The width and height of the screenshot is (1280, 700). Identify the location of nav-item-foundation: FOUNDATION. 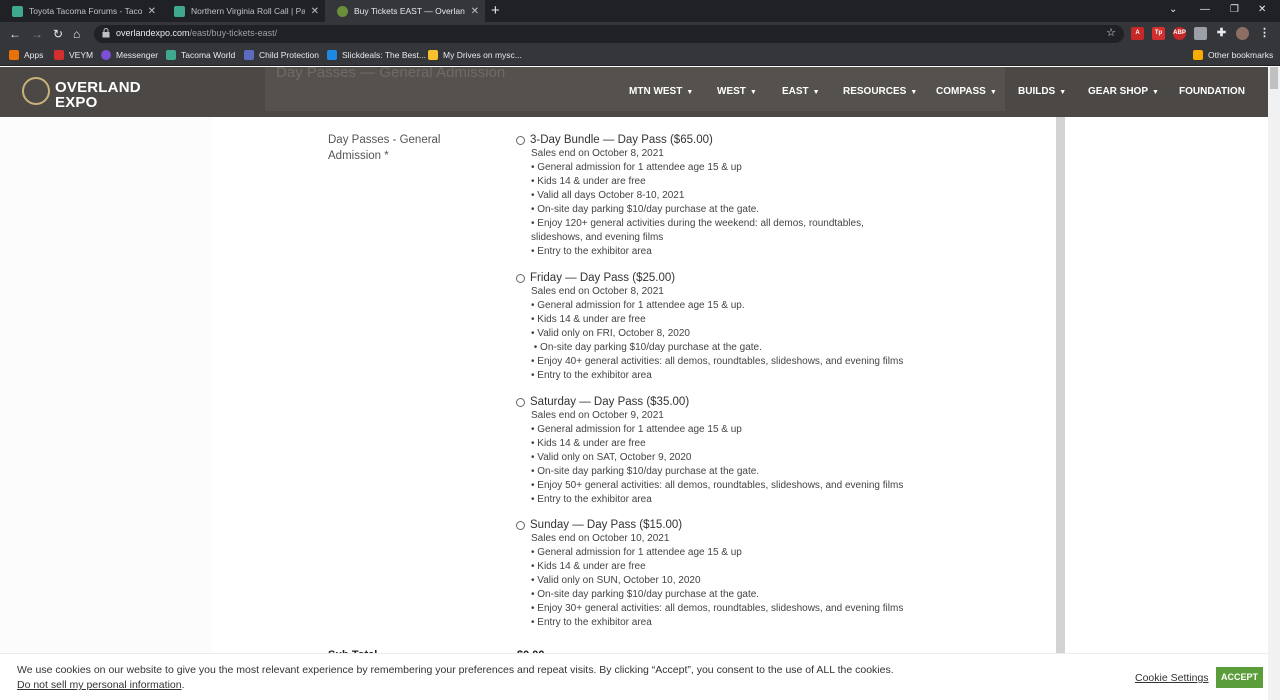
(1212, 91).